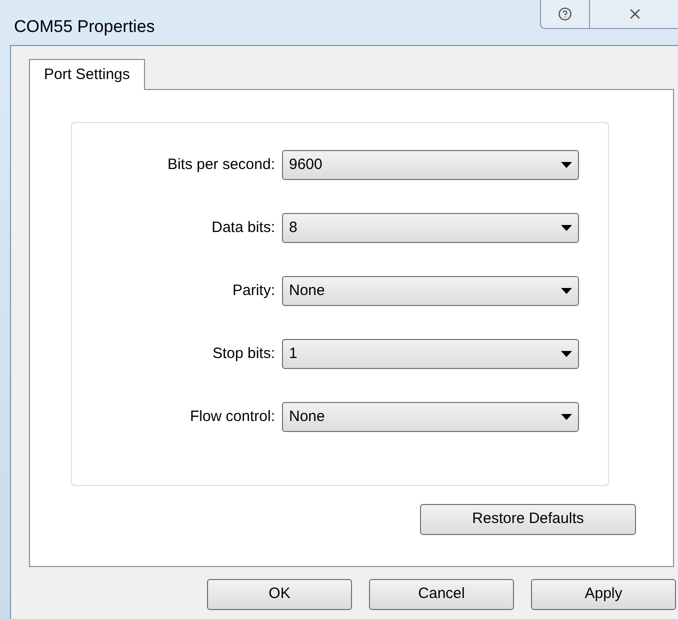 This screenshot has height=619, width=678. I want to click on dropdown: 1, so click(430, 354).